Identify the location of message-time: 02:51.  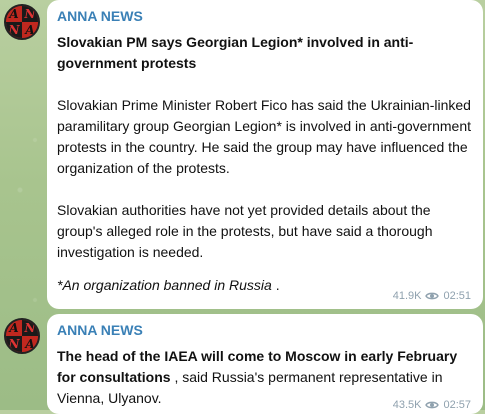
(457, 296).